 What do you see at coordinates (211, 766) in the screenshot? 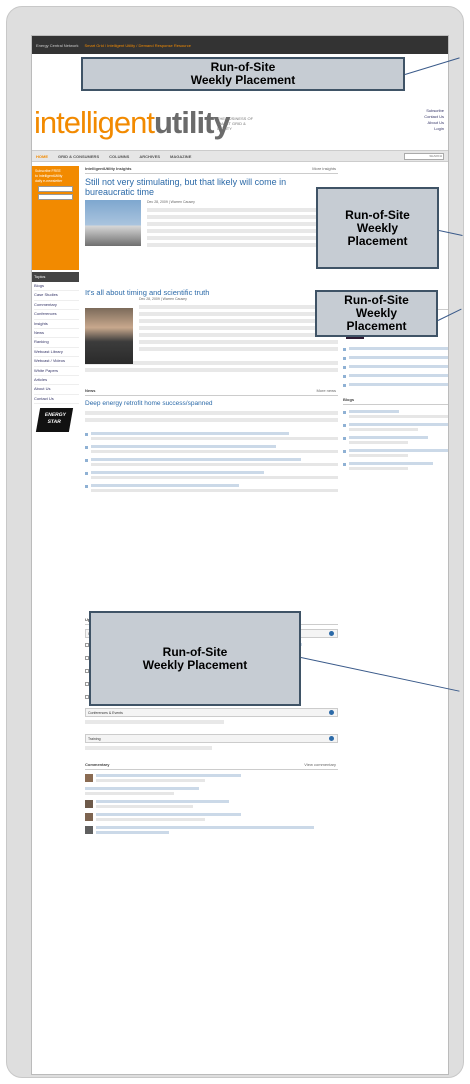
I see `commentary-header: Commentary View commentary` at bounding box center [211, 766].